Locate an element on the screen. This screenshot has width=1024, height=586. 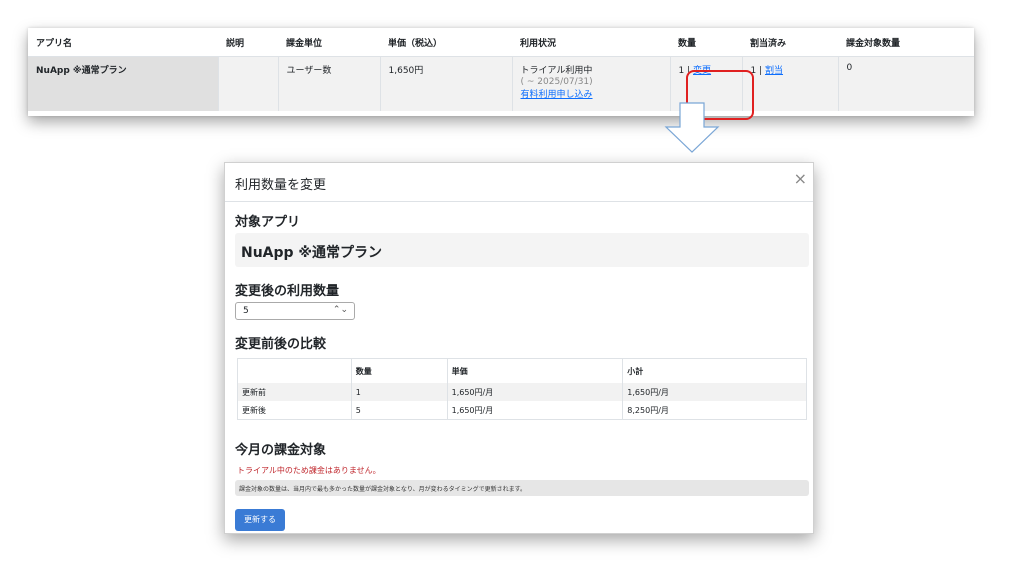
paid-application-link: 有料利用申し込み is located at coordinates (557, 95).